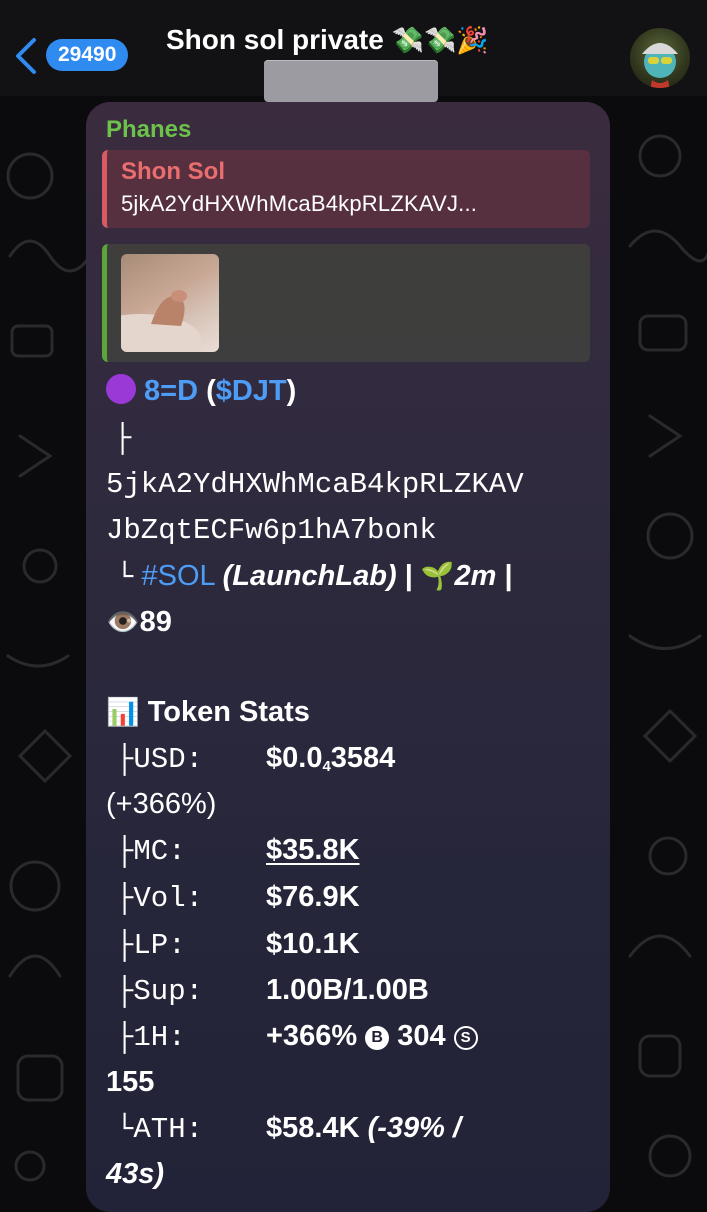 The image size is (707, 1212). I want to click on chain-hashtag: #SOL, so click(177, 576).